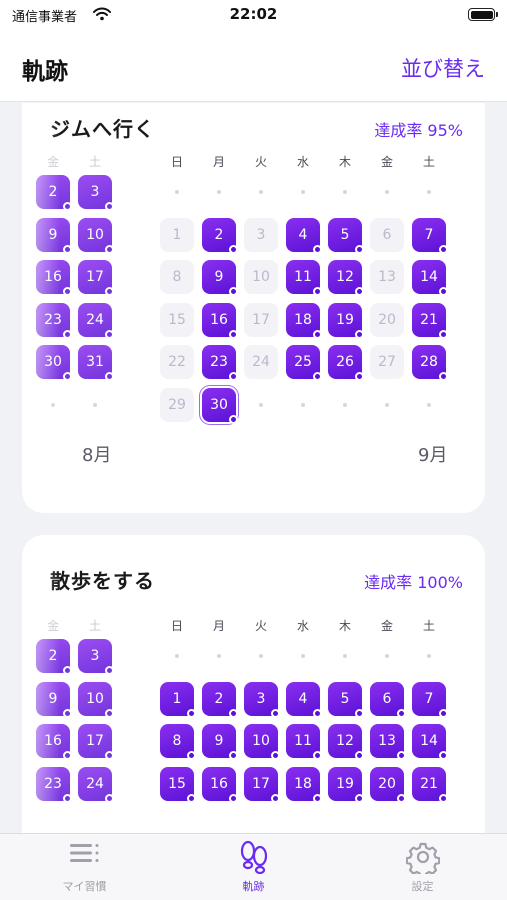 The width and height of the screenshot is (507, 900). I want to click on status-time: 22:02, so click(253, 14).